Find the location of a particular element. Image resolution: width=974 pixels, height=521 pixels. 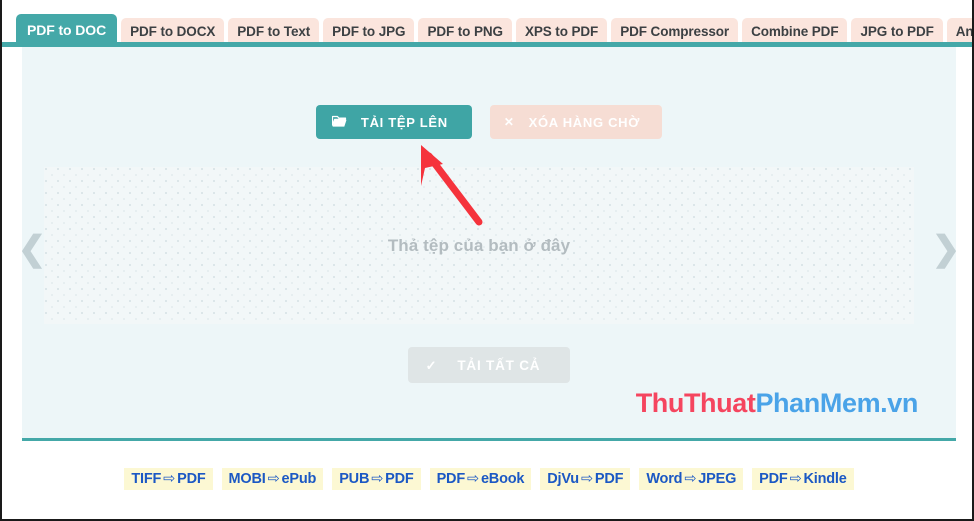

download-all-button: ✓ TẢI TẤT CẢ is located at coordinates (489, 365).